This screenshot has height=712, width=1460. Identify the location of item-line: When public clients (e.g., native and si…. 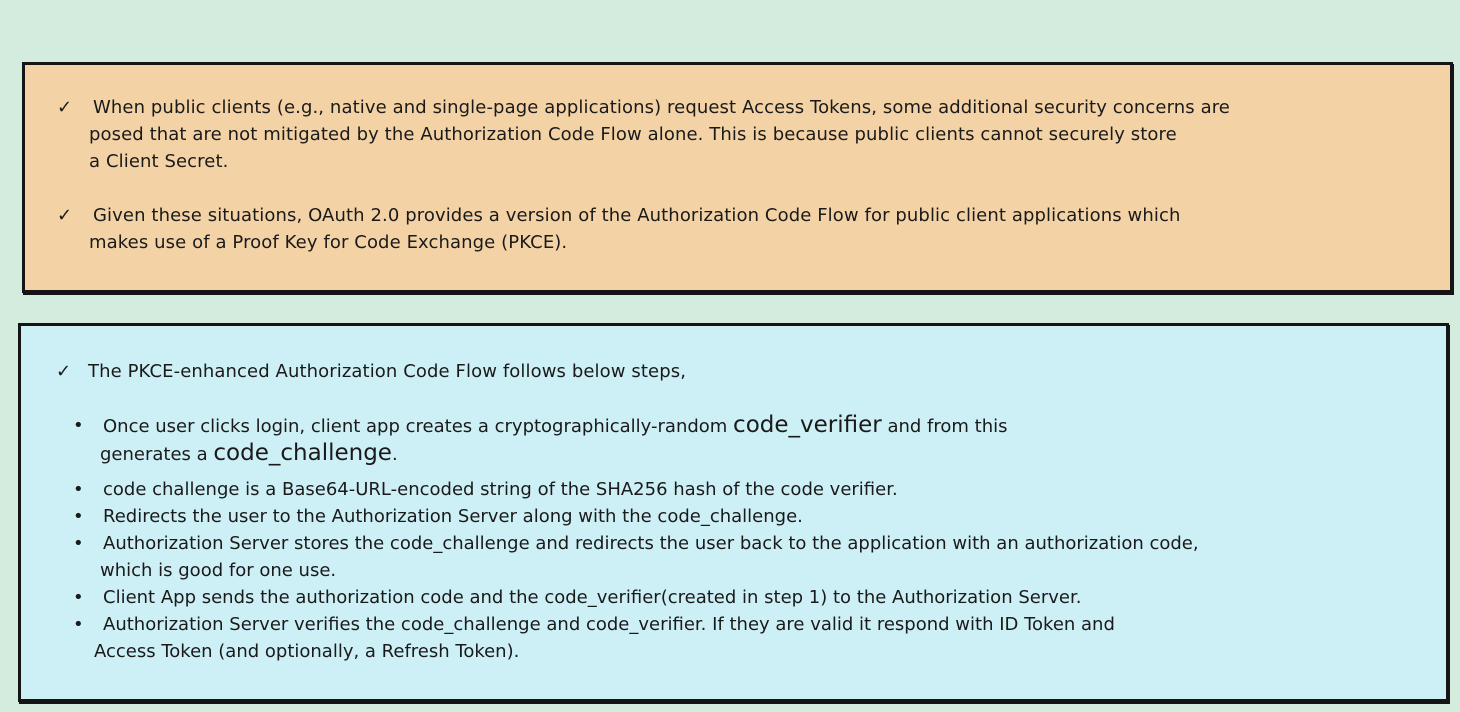
(661, 107).